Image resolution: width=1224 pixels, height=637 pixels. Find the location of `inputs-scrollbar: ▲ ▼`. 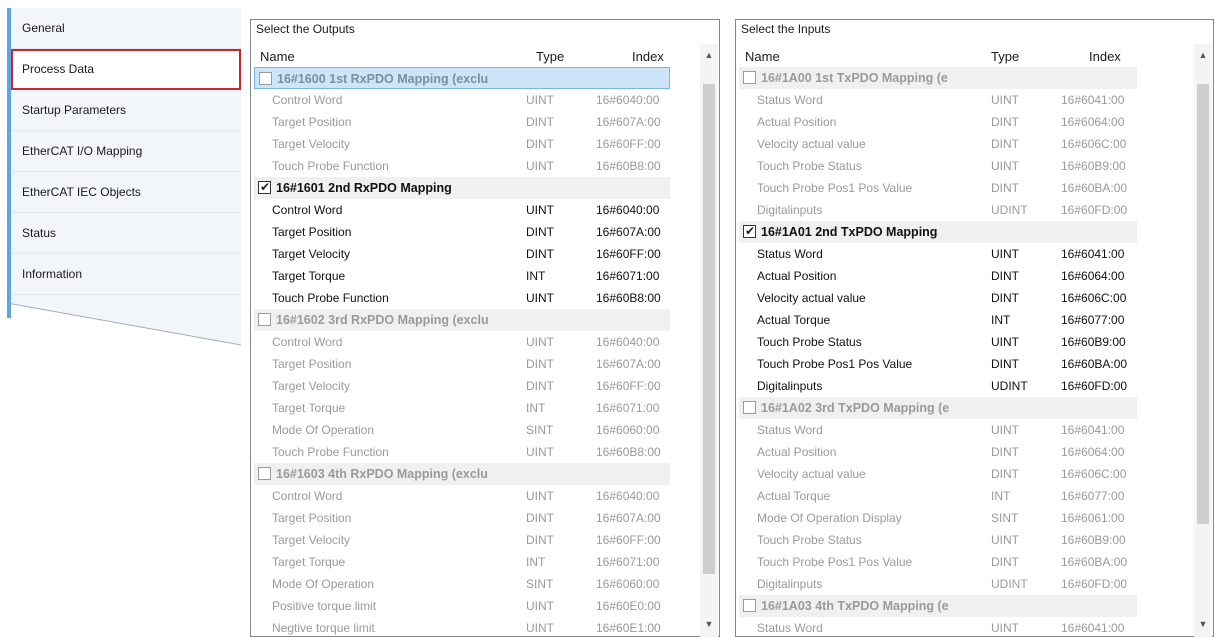

inputs-scrollbar: ▲ ▼ is located at coordinates (1203, 340).